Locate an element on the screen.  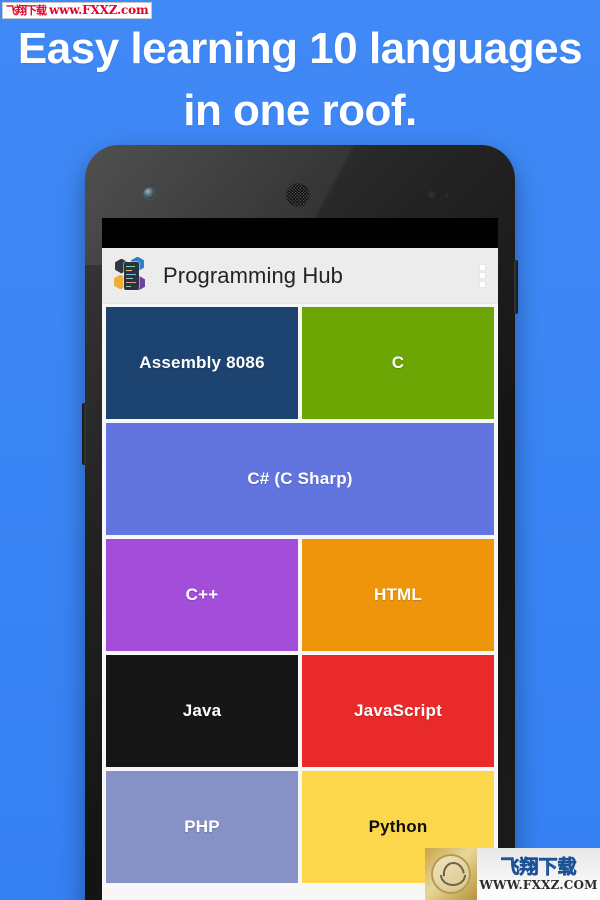
watermark-top-left: 飞翔下载 www.FXXZ.com is located at coordinates (77, 10).